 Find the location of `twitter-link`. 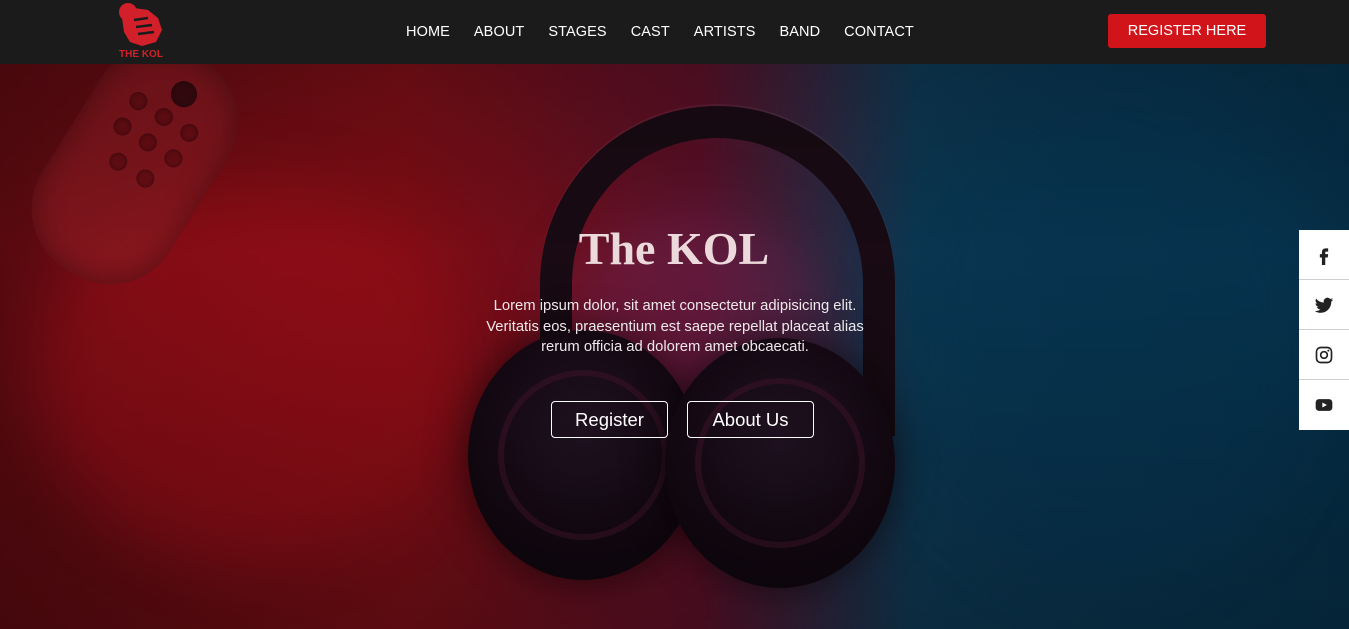

twitter-link is located at coordinates (1324, 305).